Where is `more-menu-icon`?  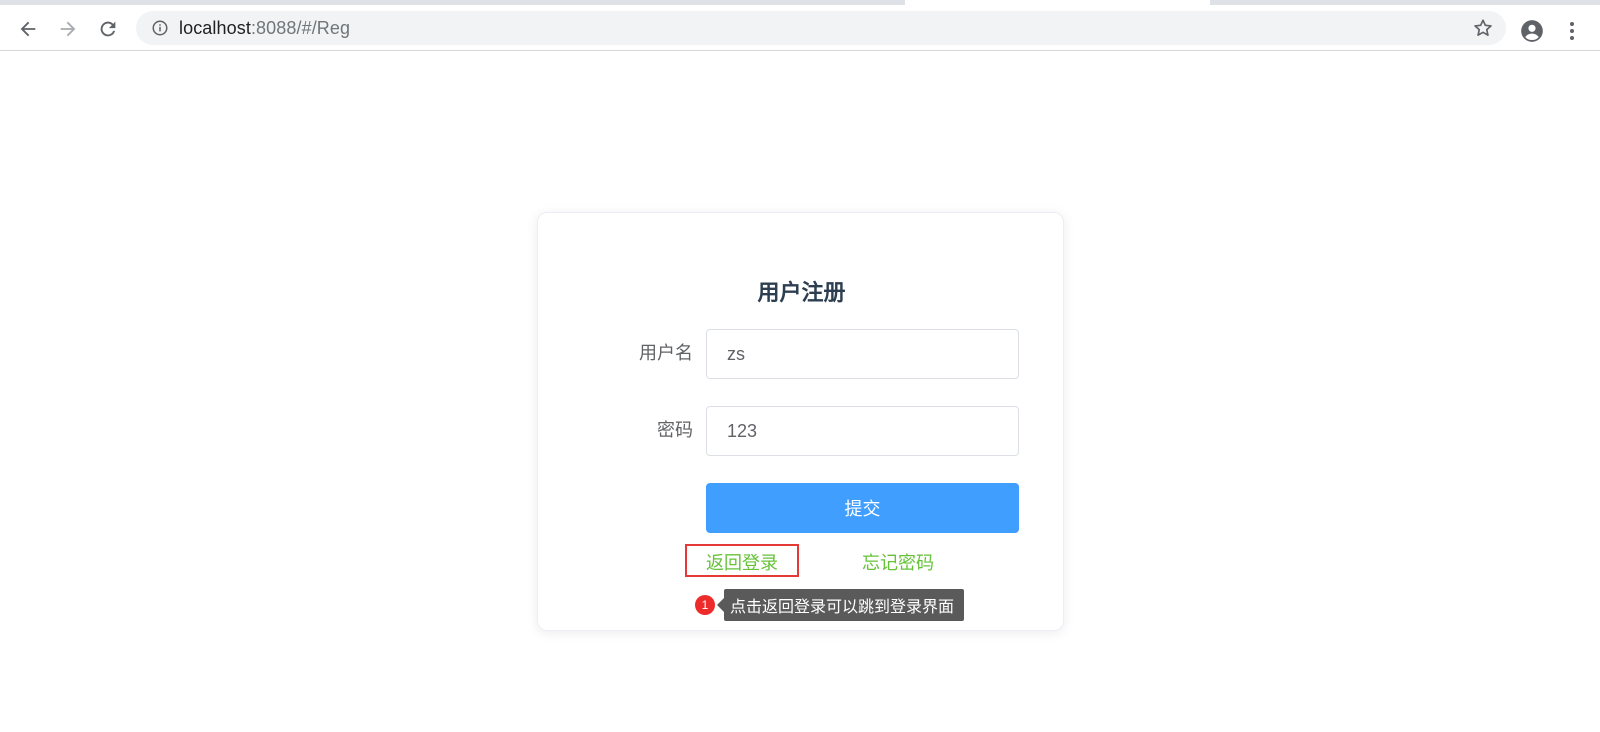
more-menu-icon is located at coordinates (1572, 31).